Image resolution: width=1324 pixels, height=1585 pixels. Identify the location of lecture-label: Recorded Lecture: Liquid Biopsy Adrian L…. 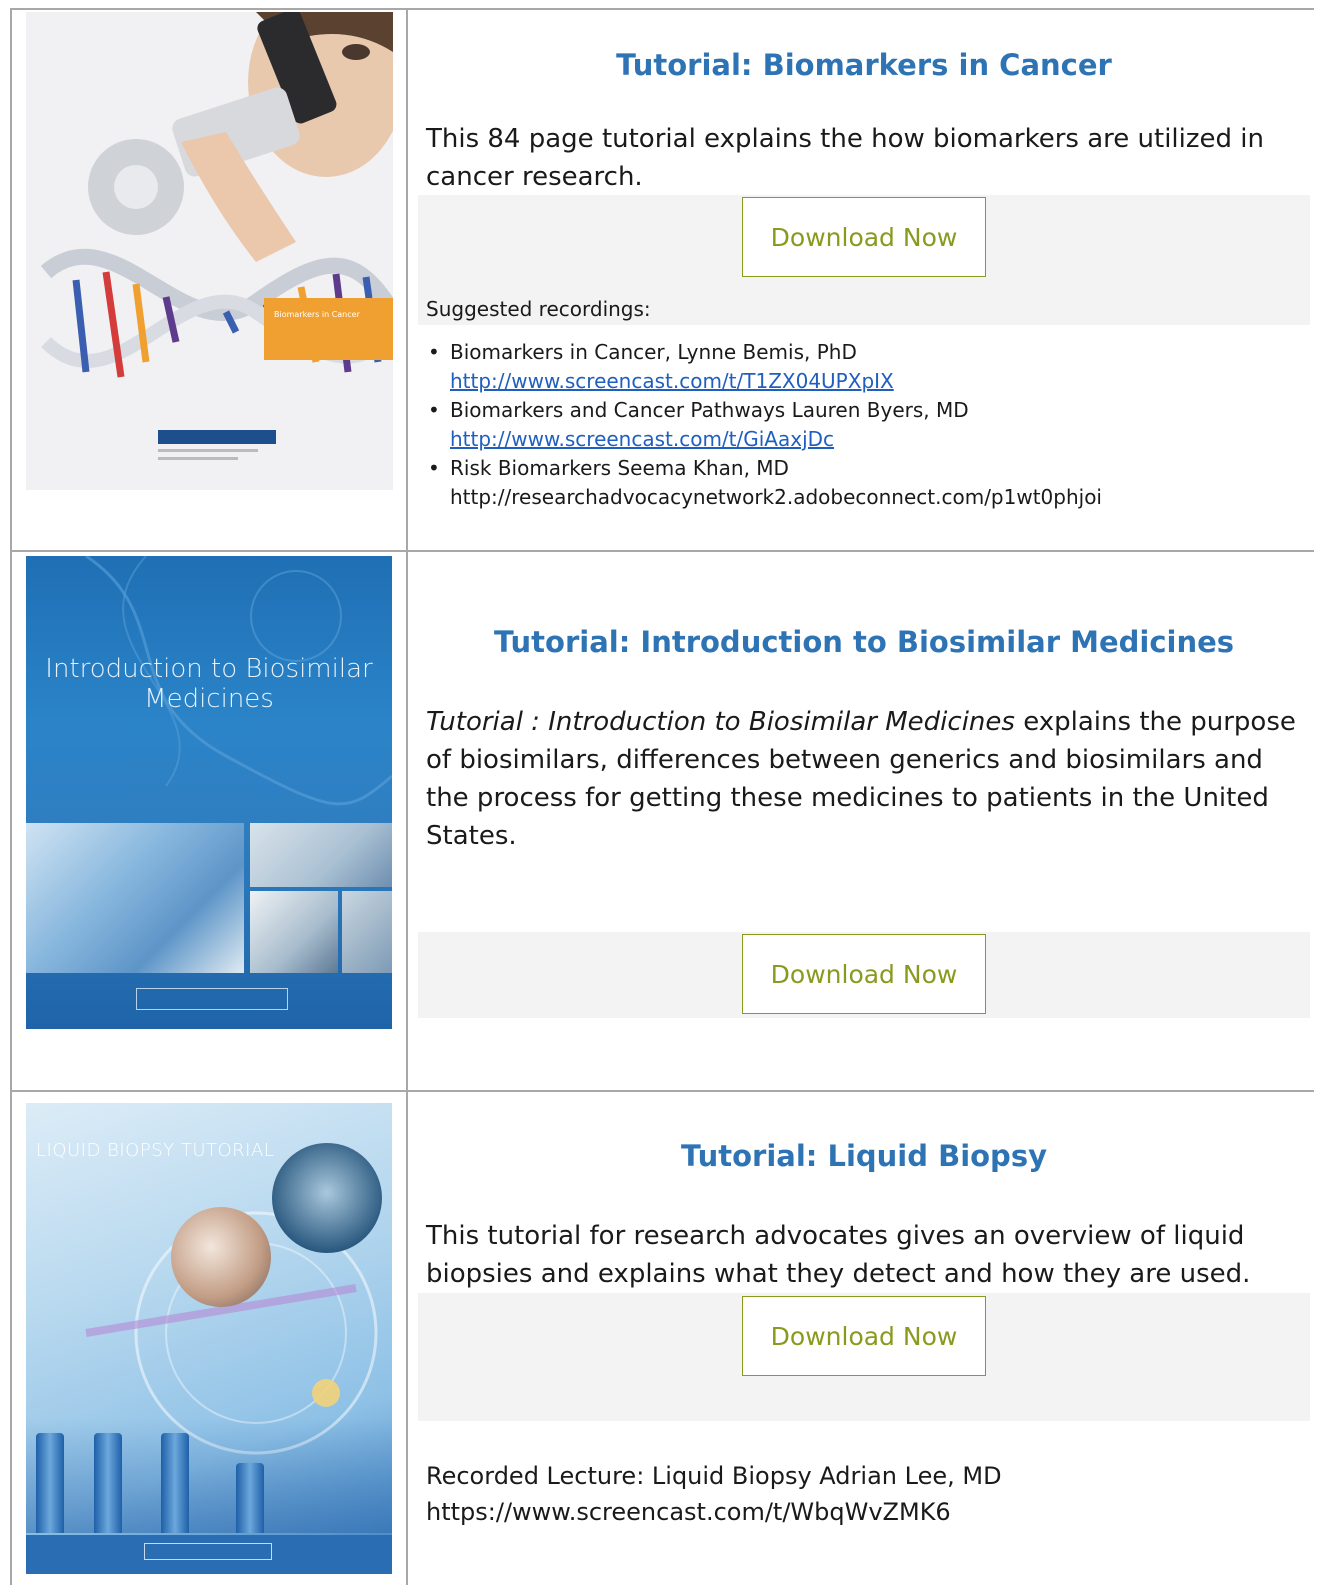
(714, 1476).